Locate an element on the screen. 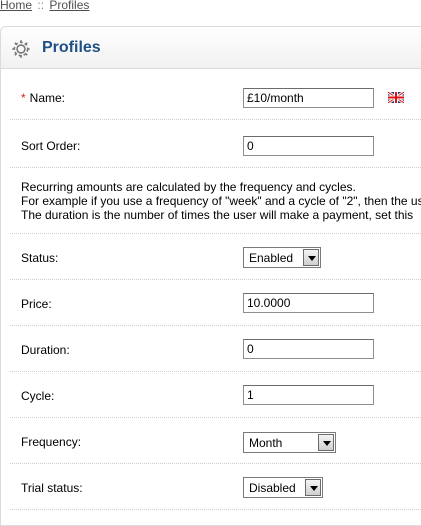 The width and height of the screenshot is (421, 526). frequency-row: Frequency: Month is located at coordinates (215, 441).